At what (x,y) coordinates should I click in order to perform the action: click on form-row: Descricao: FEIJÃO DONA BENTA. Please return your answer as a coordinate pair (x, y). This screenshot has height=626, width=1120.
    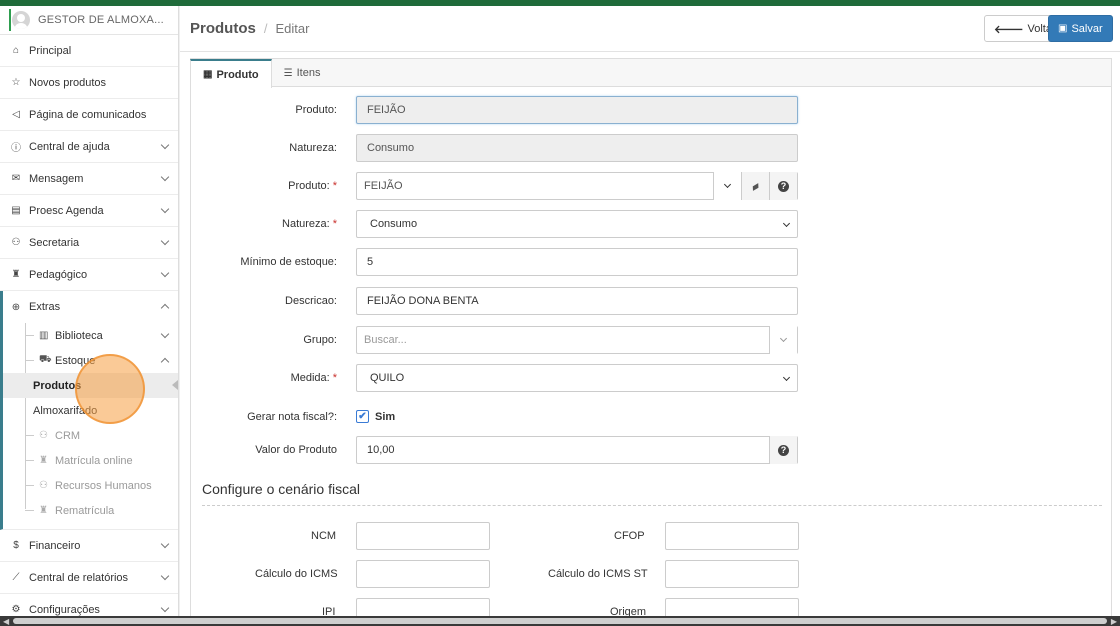
    Looking at the image, I should click on (652, 301).